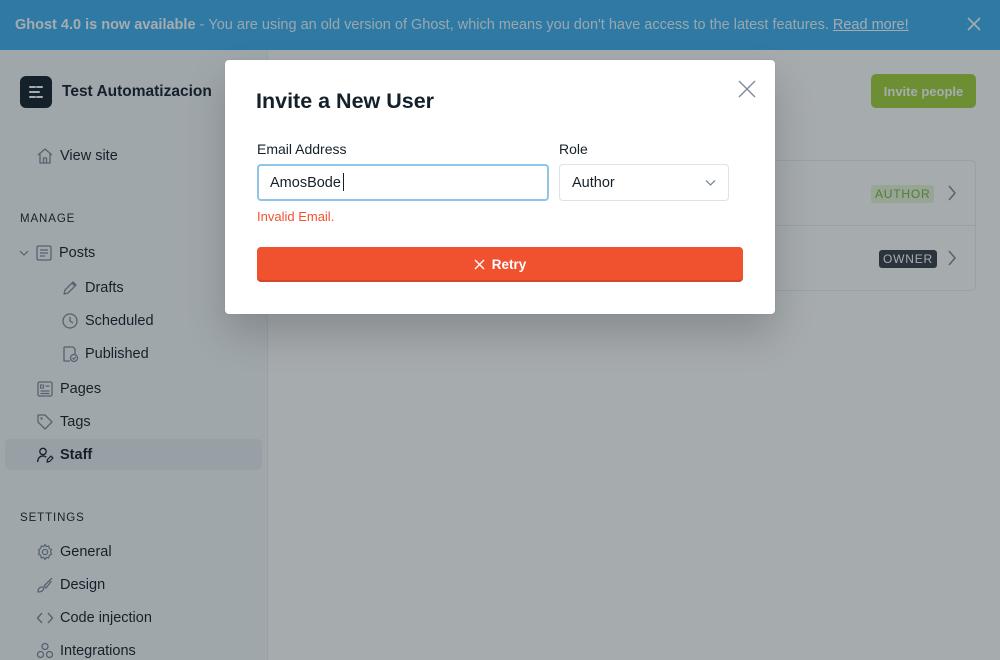 The image size is (1000, 660). What do you see at coordinates (509, 264) in the screenshot?
I see `retry-button-label: Retry` at bounding box center [509, 264].